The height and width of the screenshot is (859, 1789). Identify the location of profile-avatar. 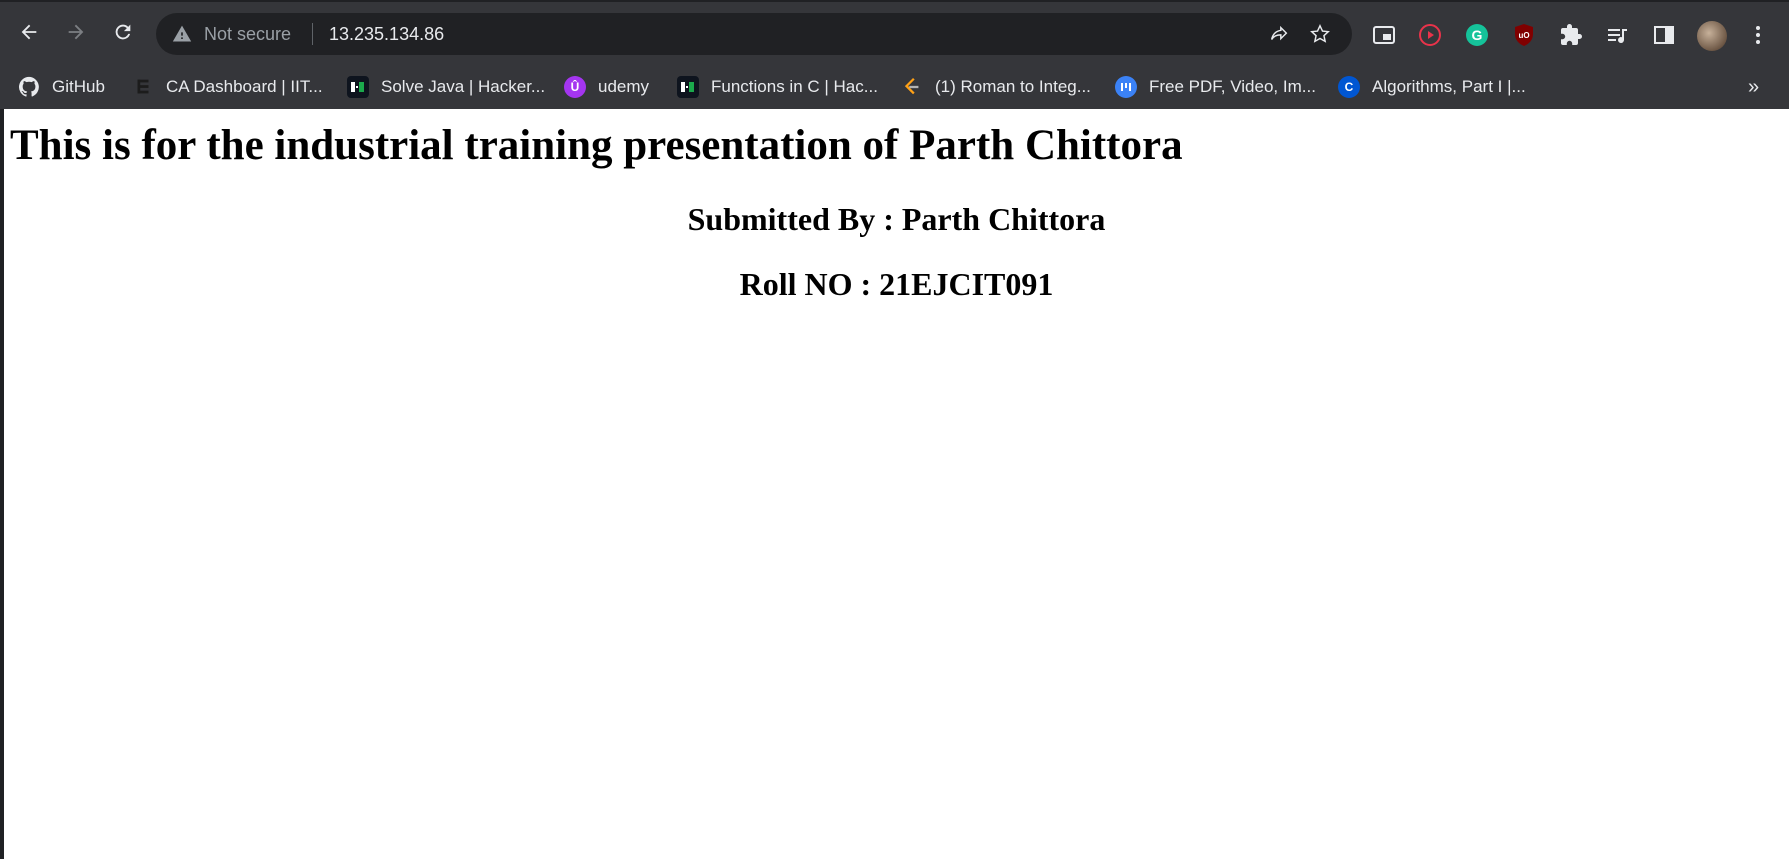
(1712, 36).